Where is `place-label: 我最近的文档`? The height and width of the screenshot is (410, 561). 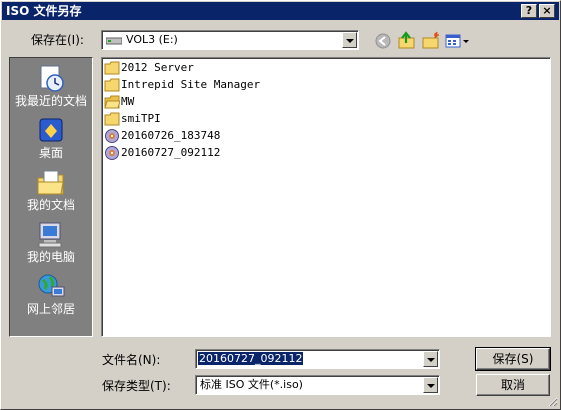
place-label: 我最近的文档 is located at coordinates (50, 101).